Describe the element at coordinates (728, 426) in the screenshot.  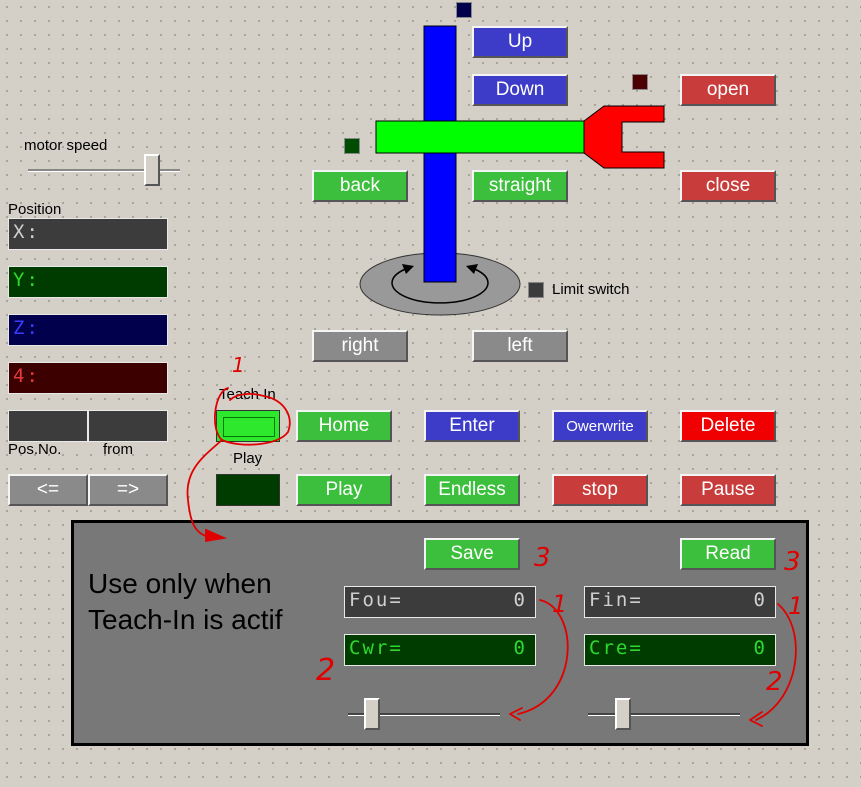
I see `delete-button: Delete` at that location.